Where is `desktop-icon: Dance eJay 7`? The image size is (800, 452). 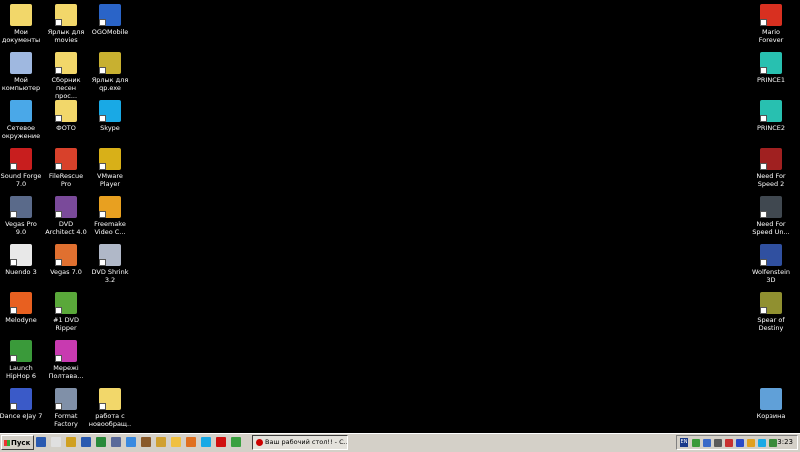 desktop-icon: Dance eJay 7 is located at coordinates (21, 404).